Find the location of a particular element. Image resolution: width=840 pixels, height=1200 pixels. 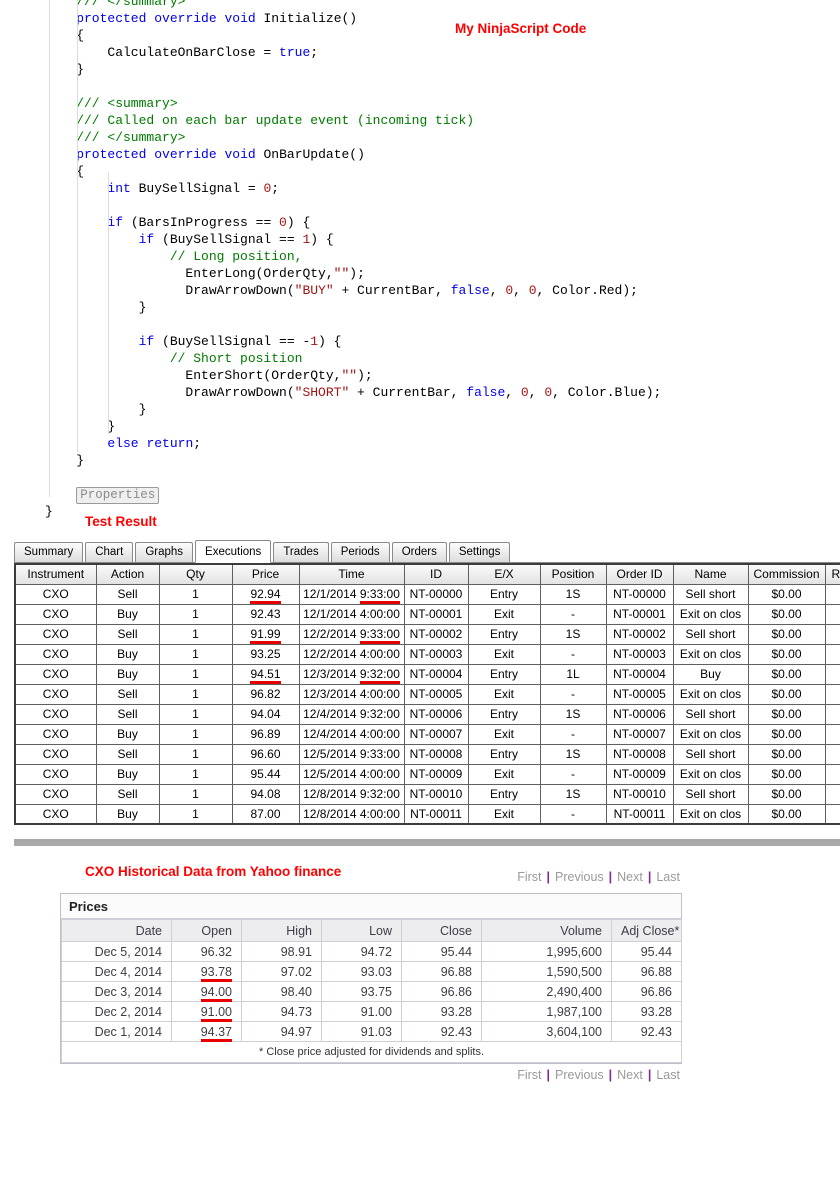

cell-volume: 3,604,100 is located at coordinates (546, 1031).